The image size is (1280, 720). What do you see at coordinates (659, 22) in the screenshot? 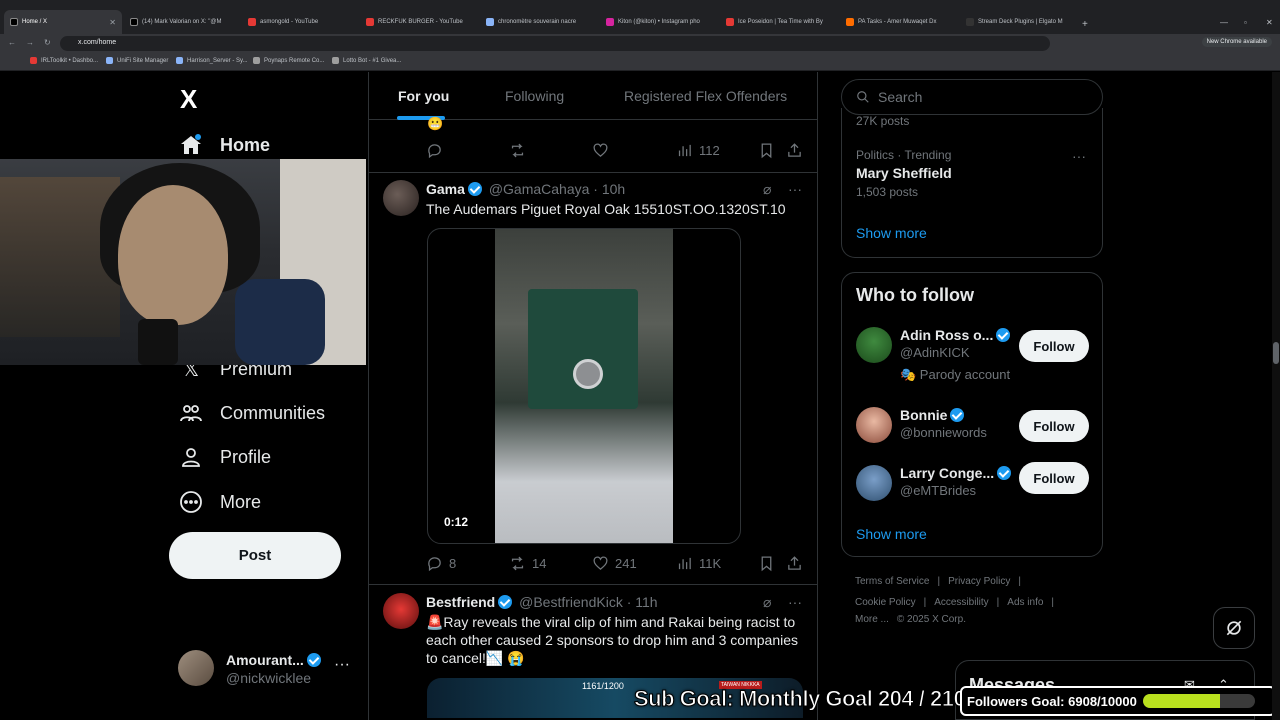
I see `tab-6: Kiton (@kiton) • Instagram pho` at bounding box center [659, 22].